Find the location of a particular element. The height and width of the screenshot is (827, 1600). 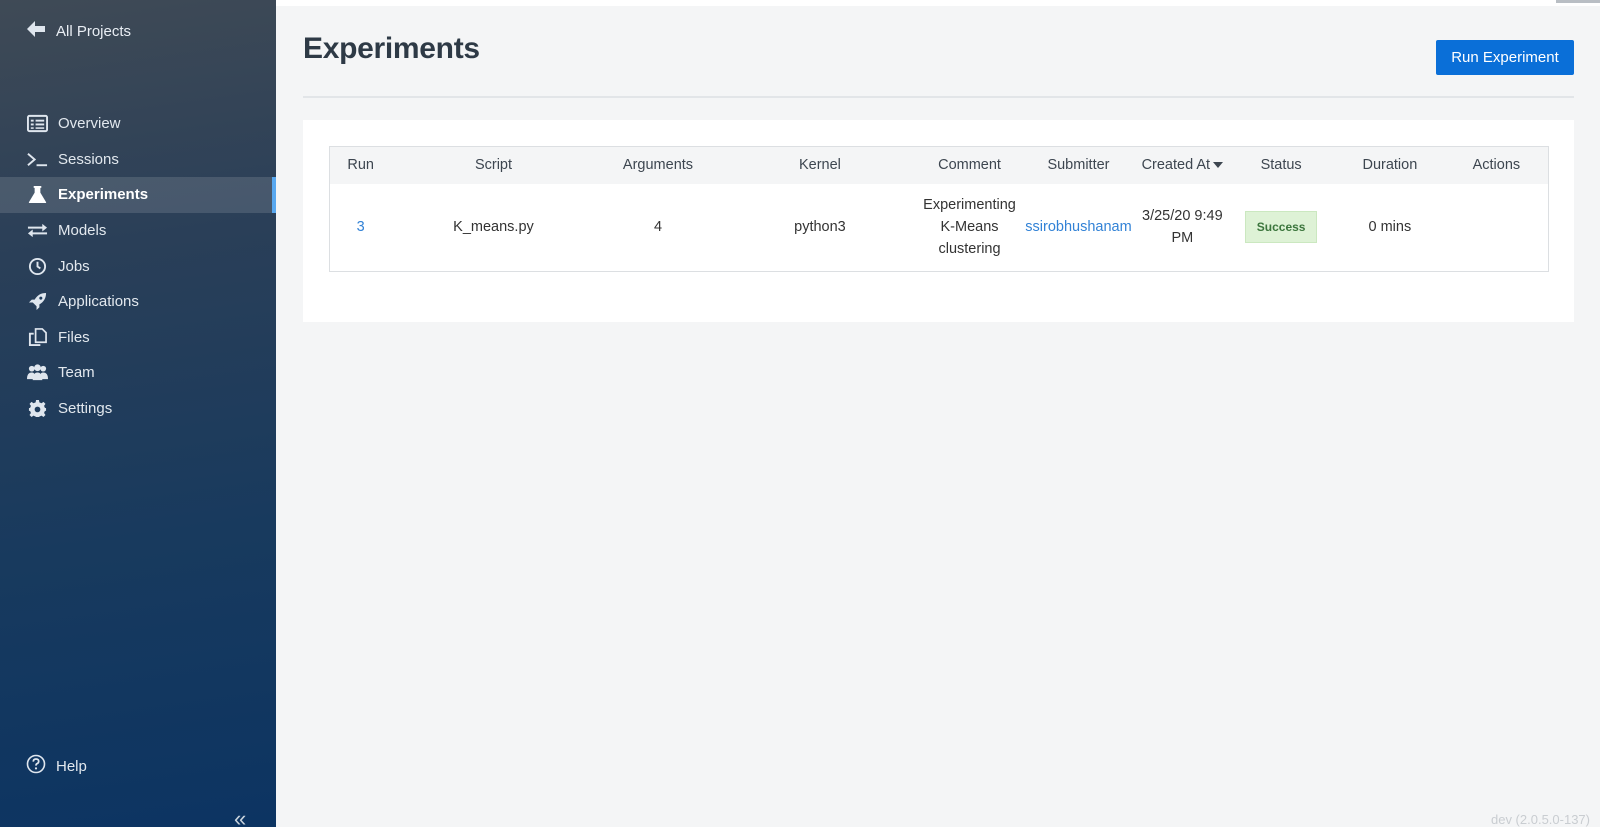

sidebar-item-label: Overview is located at coordinates (89, 124).